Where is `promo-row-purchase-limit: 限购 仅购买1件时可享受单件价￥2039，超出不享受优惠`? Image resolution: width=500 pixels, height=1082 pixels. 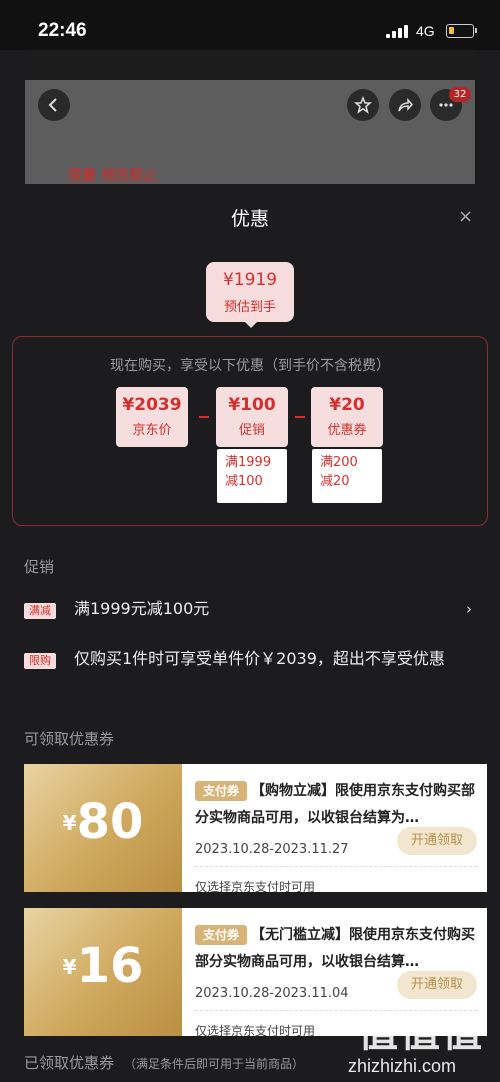
promo-row-purchase-limit: 限购 仅购买1件时可享受单件价￥2039，超出不享受优惠 is located at coordinates (250, 673).